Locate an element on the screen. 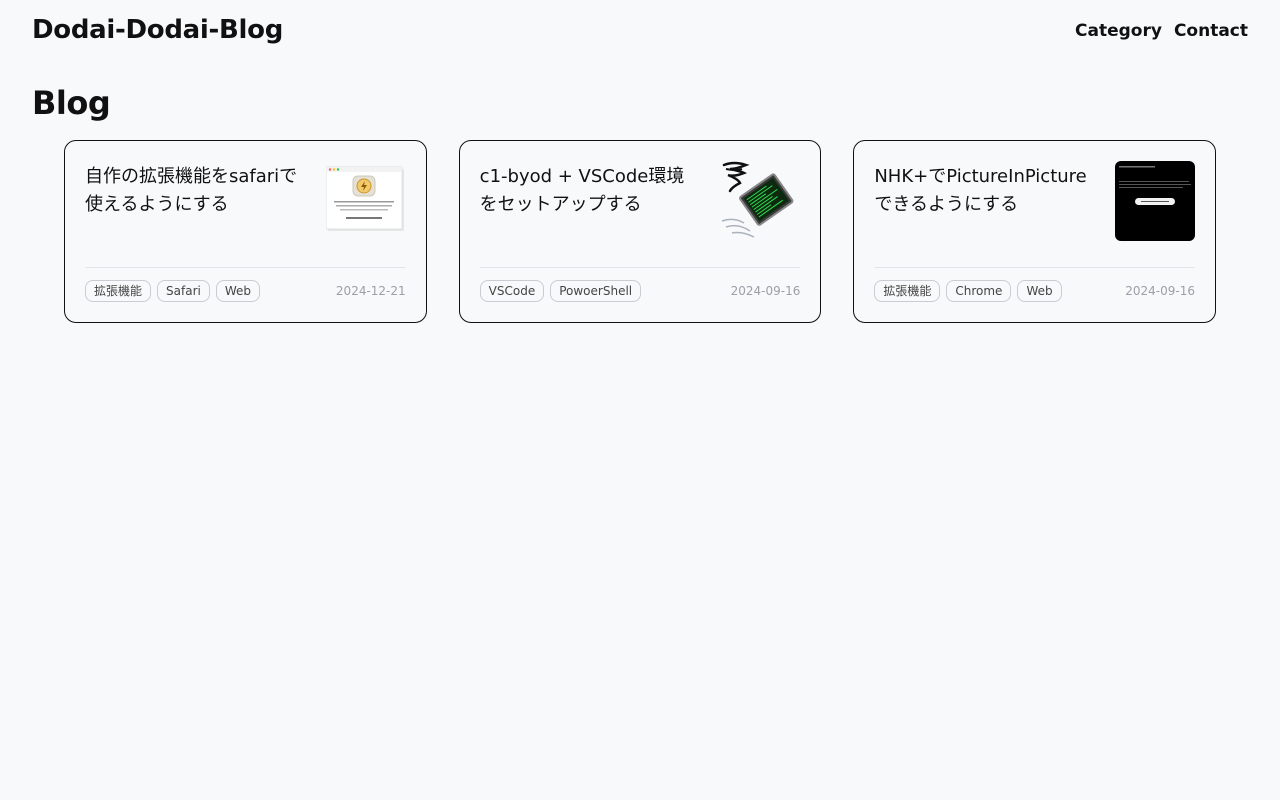  tag-chip: Chrome is located at coordinates (979, 291).